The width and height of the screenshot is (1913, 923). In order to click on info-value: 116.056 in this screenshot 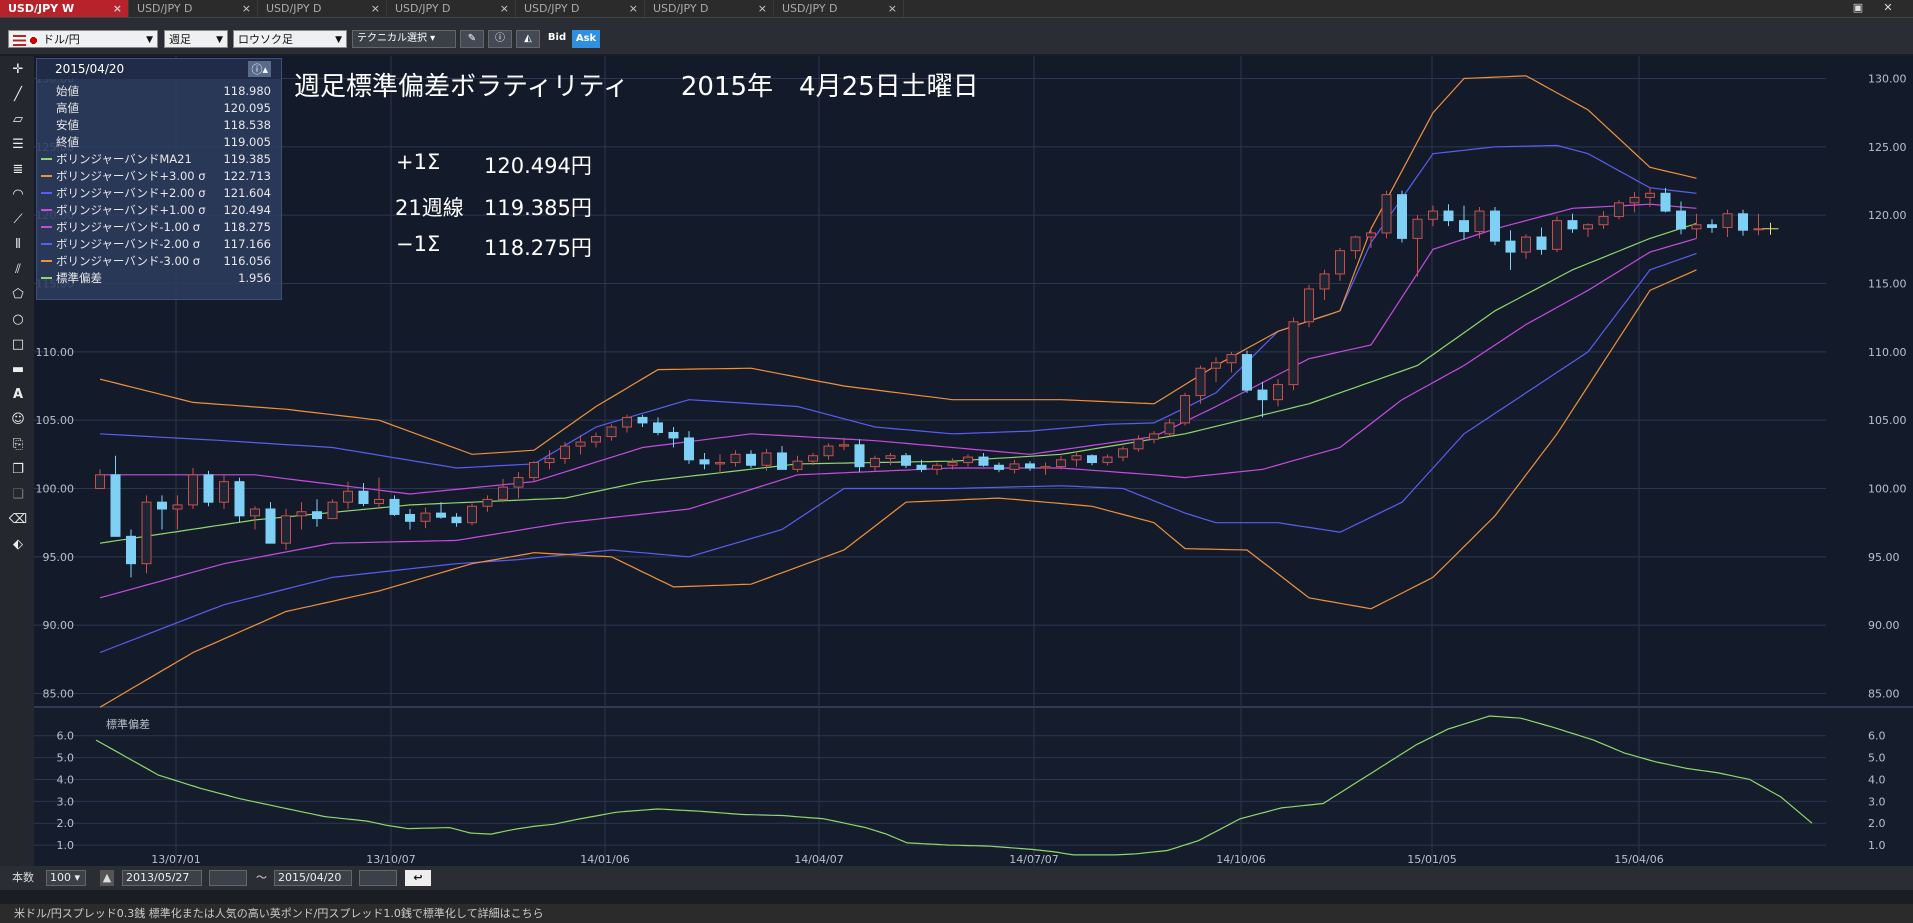, I will do `click(247, 261)`.